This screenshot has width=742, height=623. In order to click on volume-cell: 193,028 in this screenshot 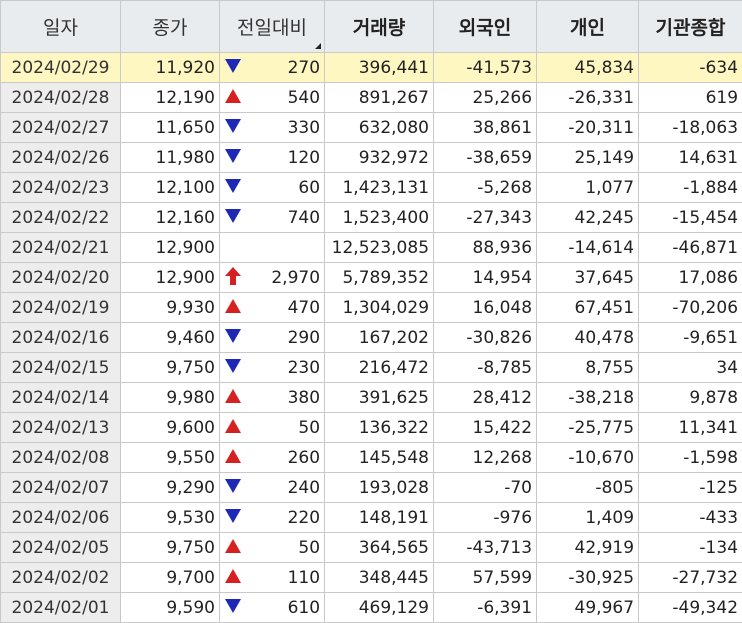, I will do `click(379, 487)`.